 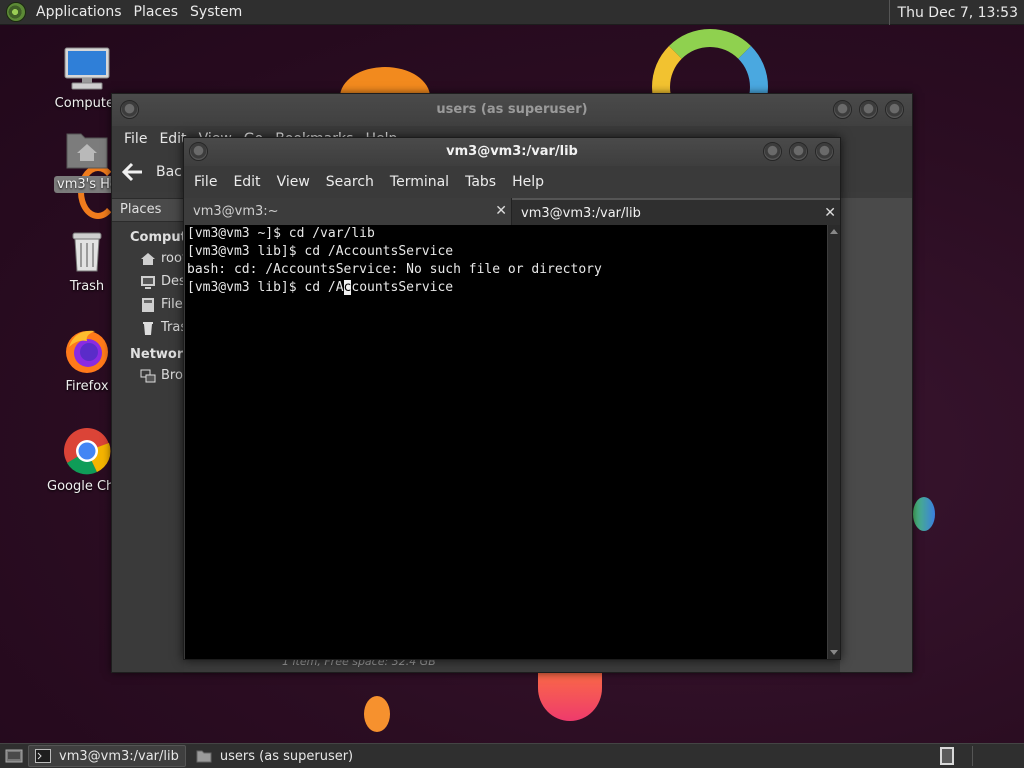 I want to click on places-menu: Places, so click(x=156, y=12).